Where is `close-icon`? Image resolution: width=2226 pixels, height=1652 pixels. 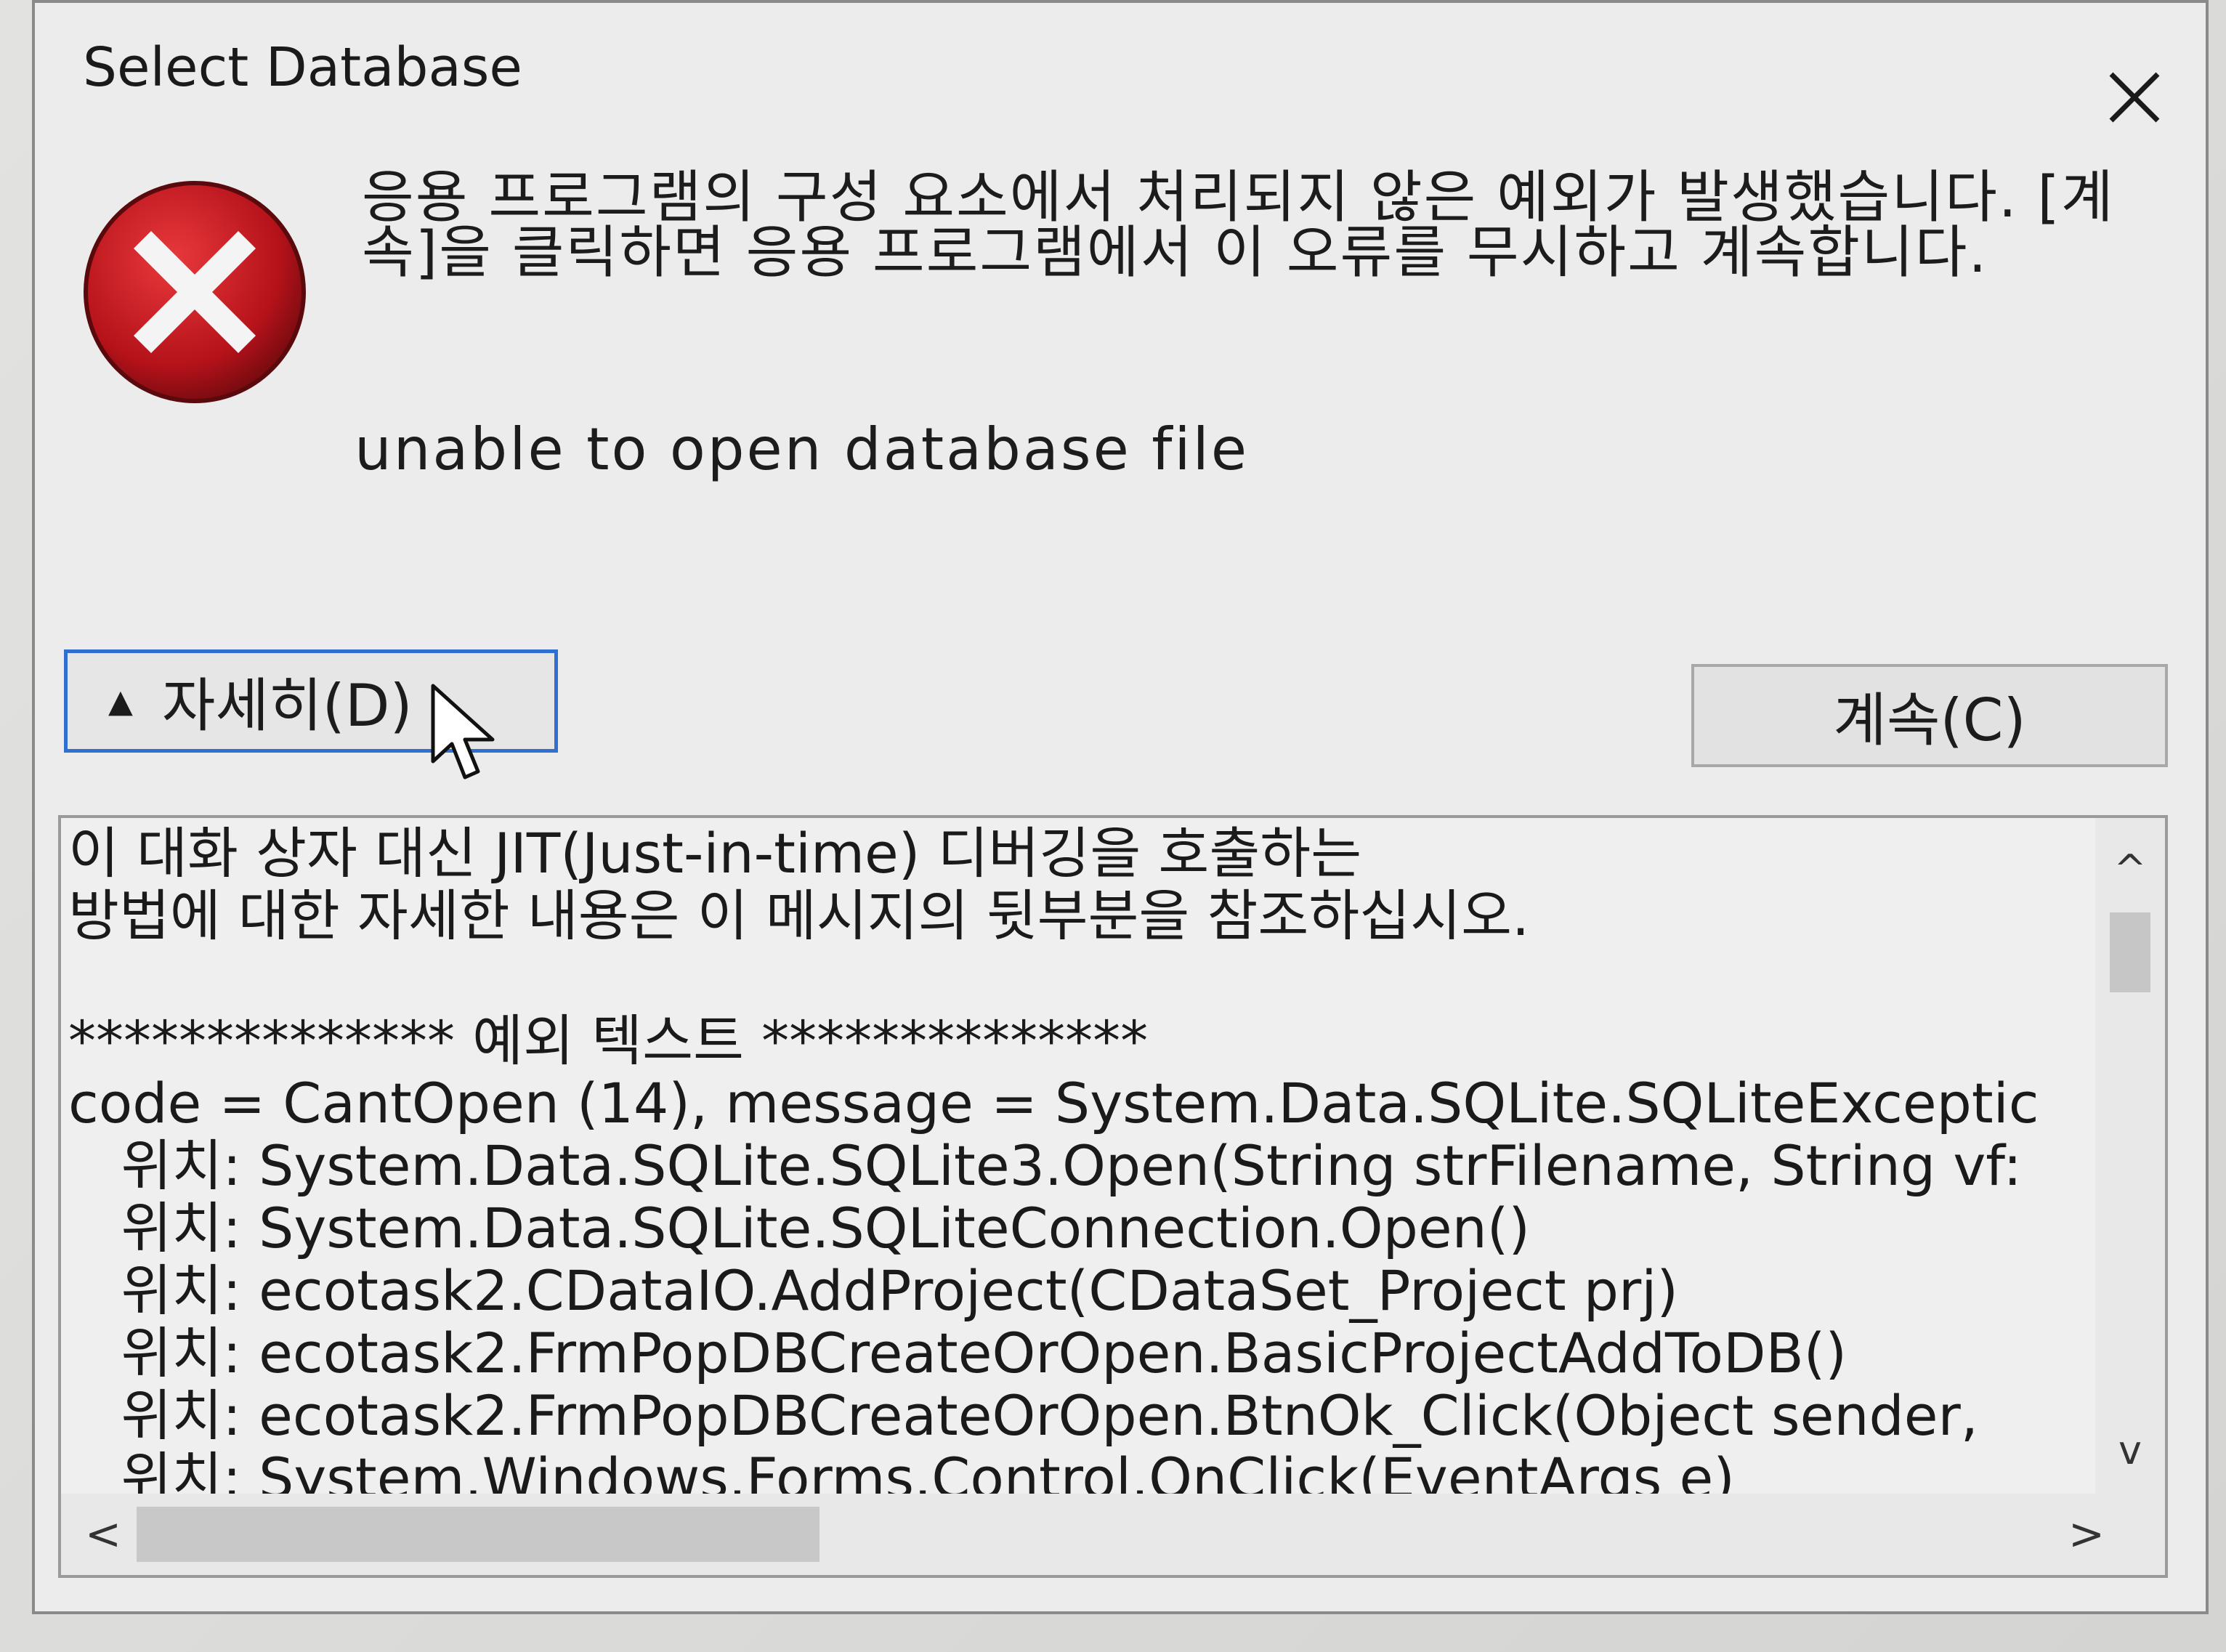
close-icon is located at coordinates (2134, 98).